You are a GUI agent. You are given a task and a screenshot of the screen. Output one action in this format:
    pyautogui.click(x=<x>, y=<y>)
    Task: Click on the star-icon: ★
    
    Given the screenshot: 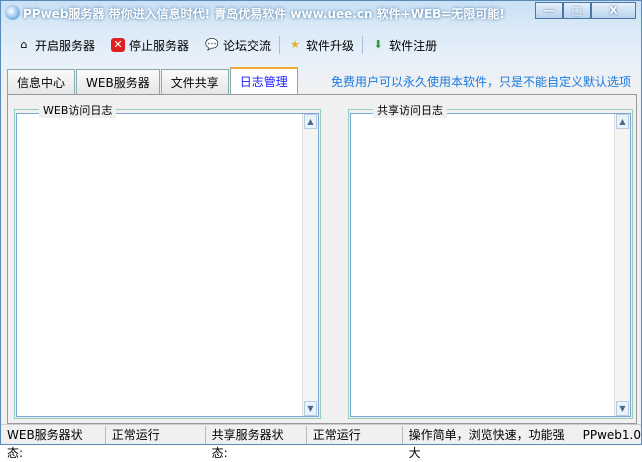 What is the action you would take?
    pyautogui.click(x=295, y=44)
    